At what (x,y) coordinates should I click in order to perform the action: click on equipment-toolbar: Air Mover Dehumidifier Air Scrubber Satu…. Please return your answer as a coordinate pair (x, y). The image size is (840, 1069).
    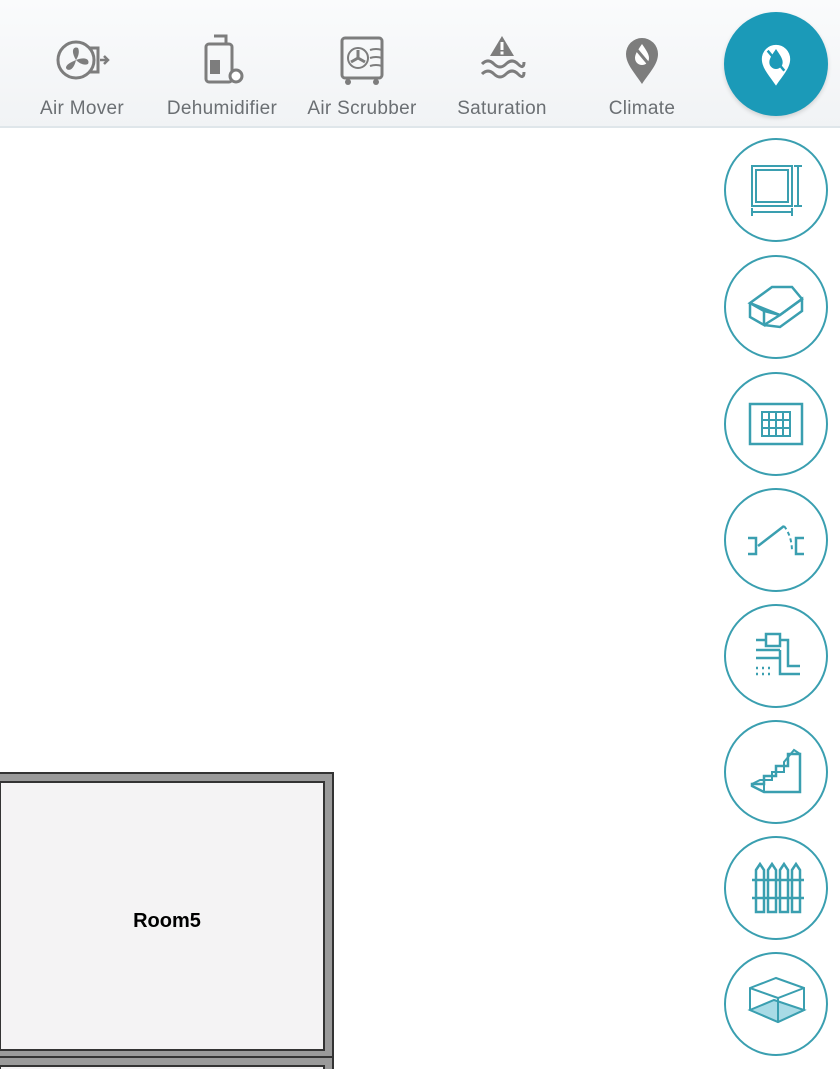
    Looking at the image, I should click on (420, 64).